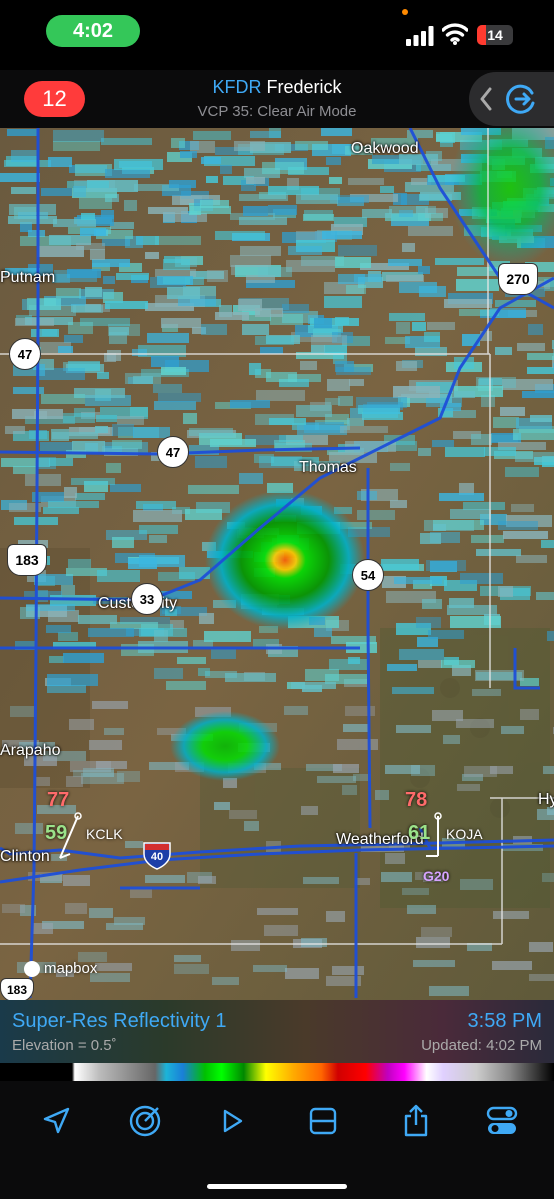 This screenshot has width=554, height=1199. I want to click on route-shield-us183-south: 183, so click(17, 989).